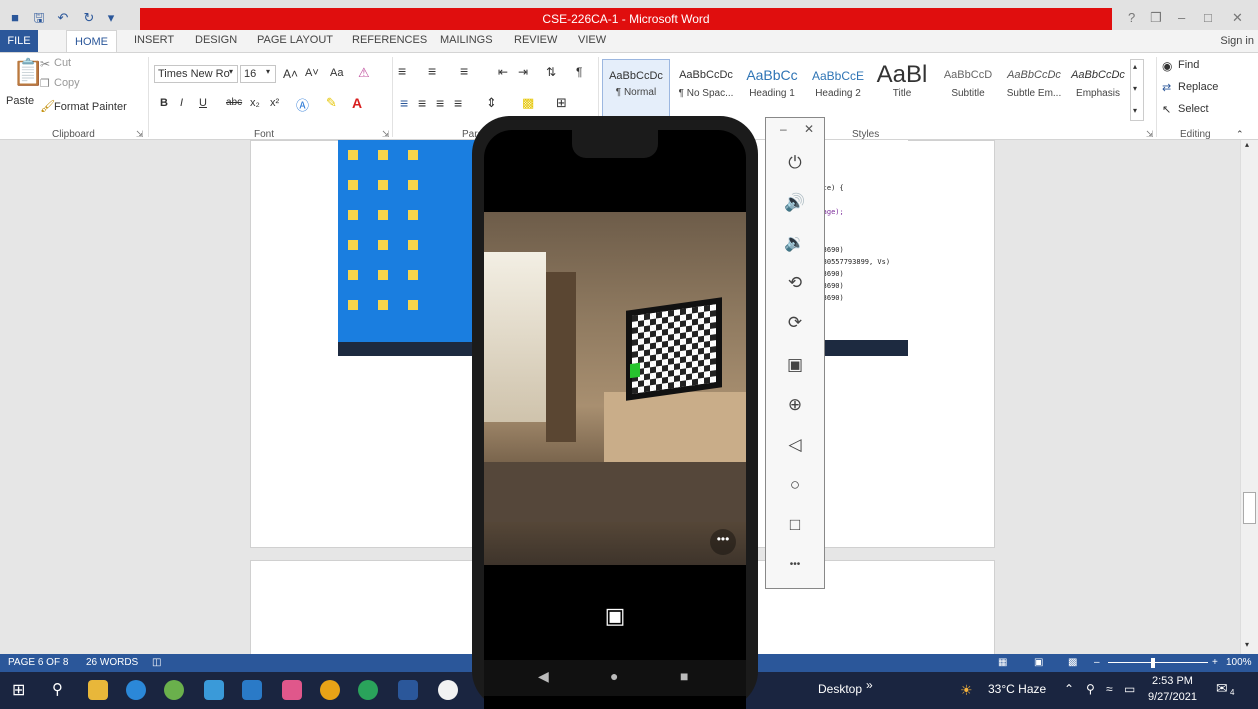 This screenshot has height=709, width=1258. I want to click on chevron-down-icon: ▾, so click(1135, 88).